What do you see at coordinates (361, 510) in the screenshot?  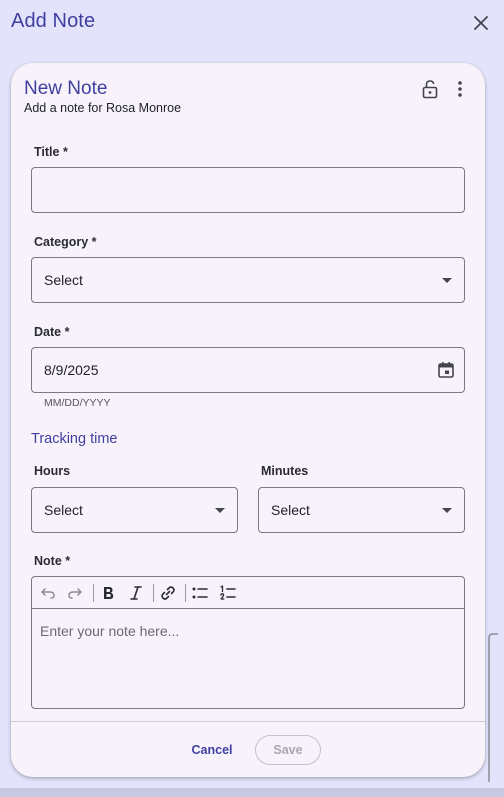 I see `minutes-select: Select` at bounding box center [361, 510].